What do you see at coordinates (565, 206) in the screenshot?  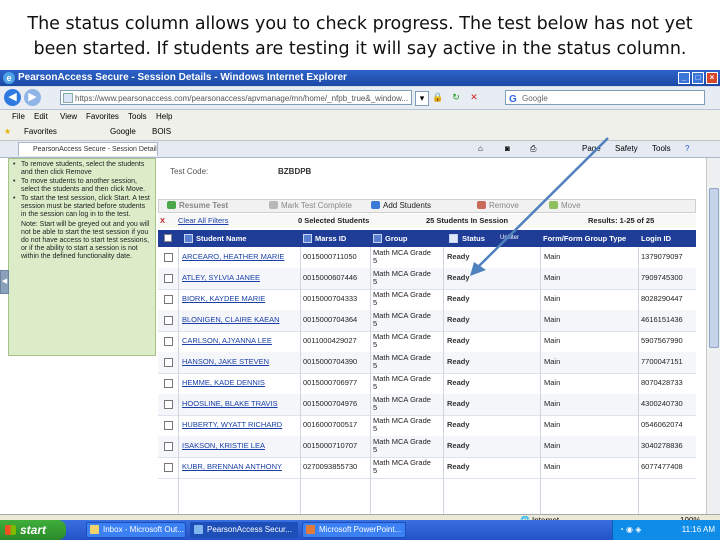 I see `move-button: Move` at bounding box center [565, 206].